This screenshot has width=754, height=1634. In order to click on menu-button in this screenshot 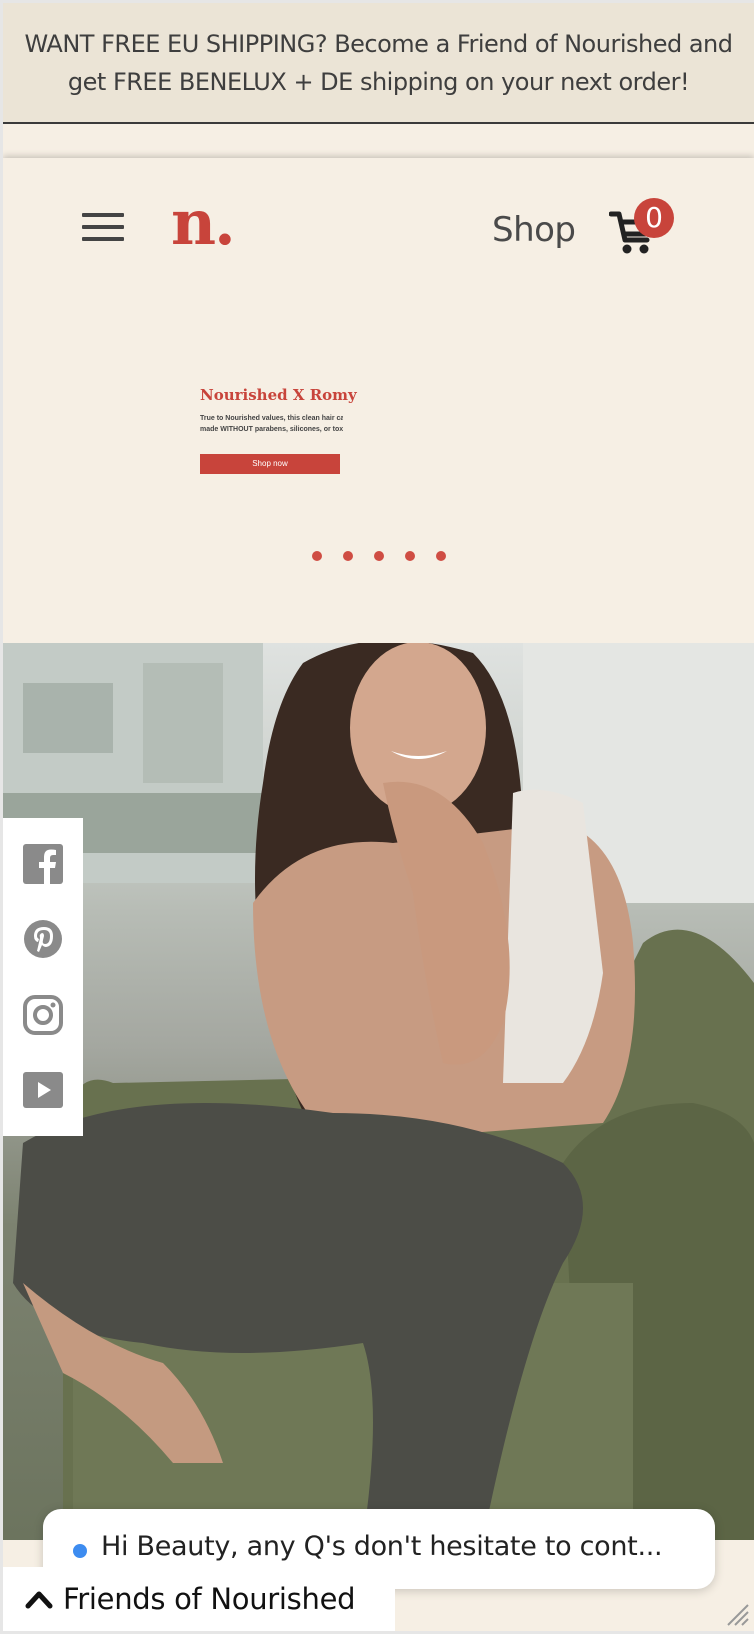, I will do `click(103, 229)`.